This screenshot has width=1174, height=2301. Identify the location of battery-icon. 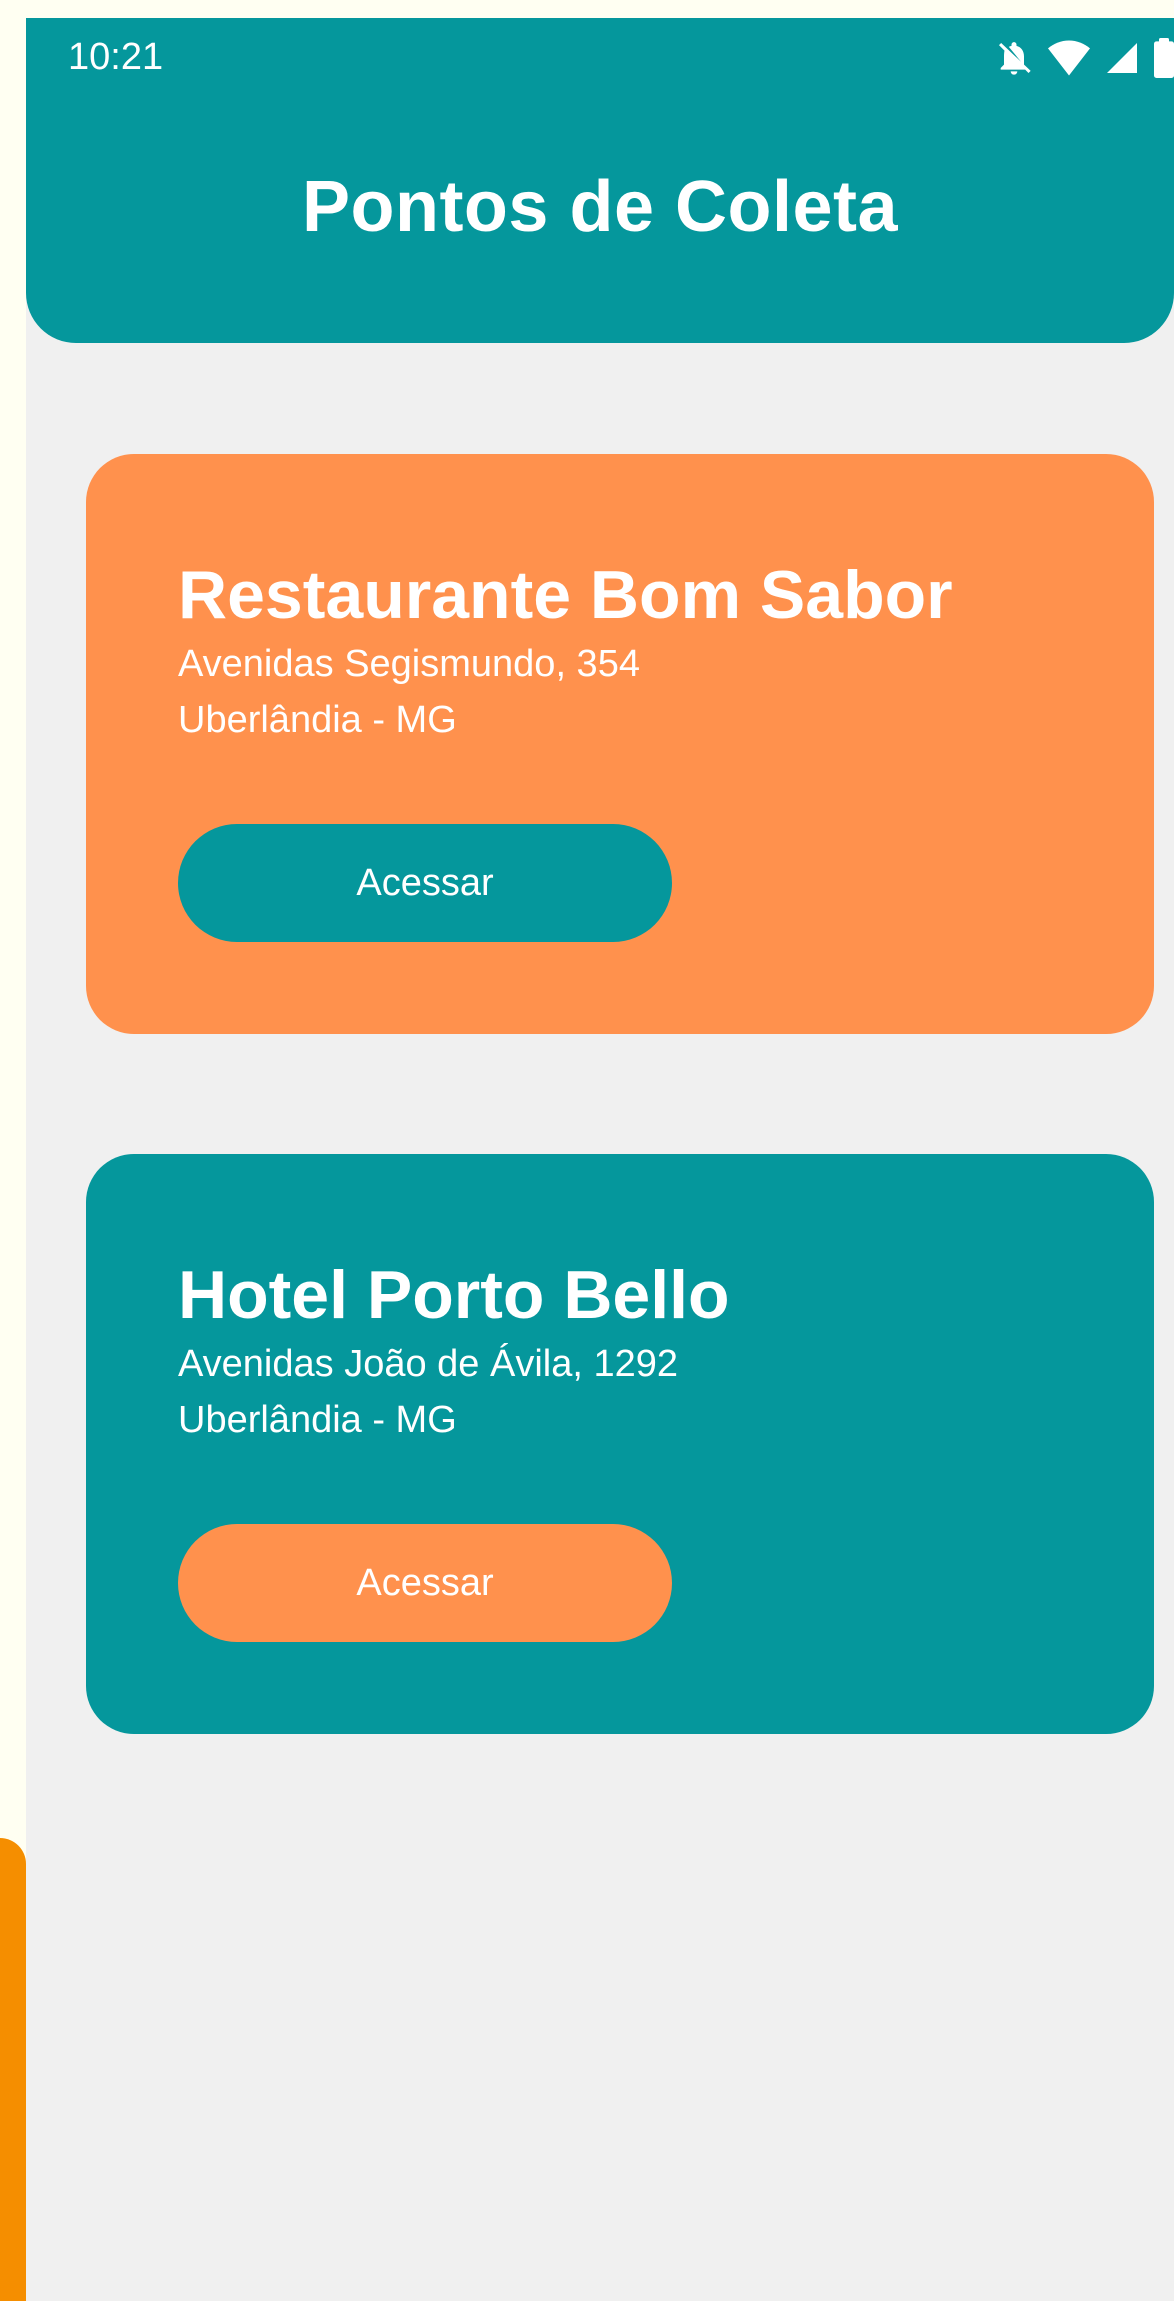
(1164, 58).